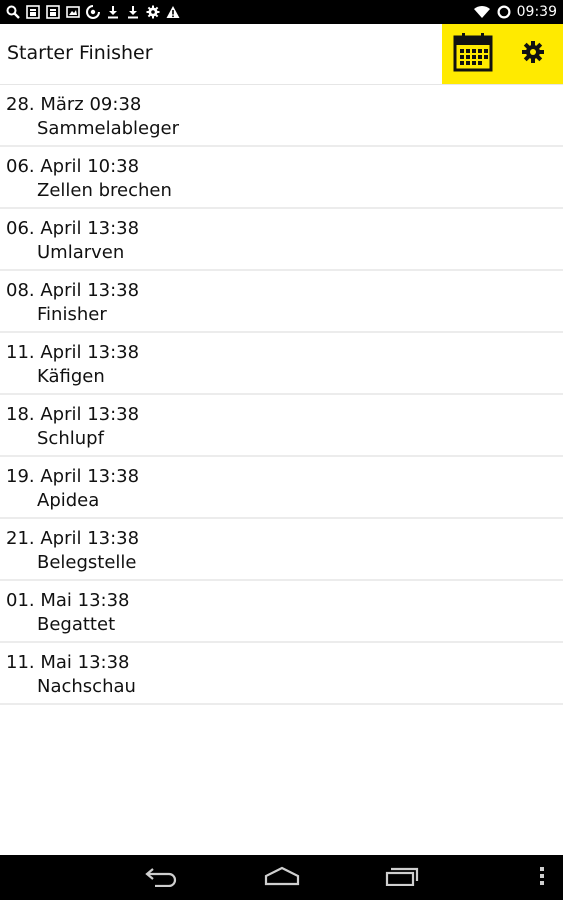 This screenshot has height=900, width=563. I want to click on wifi-icon, so click(482, 12).